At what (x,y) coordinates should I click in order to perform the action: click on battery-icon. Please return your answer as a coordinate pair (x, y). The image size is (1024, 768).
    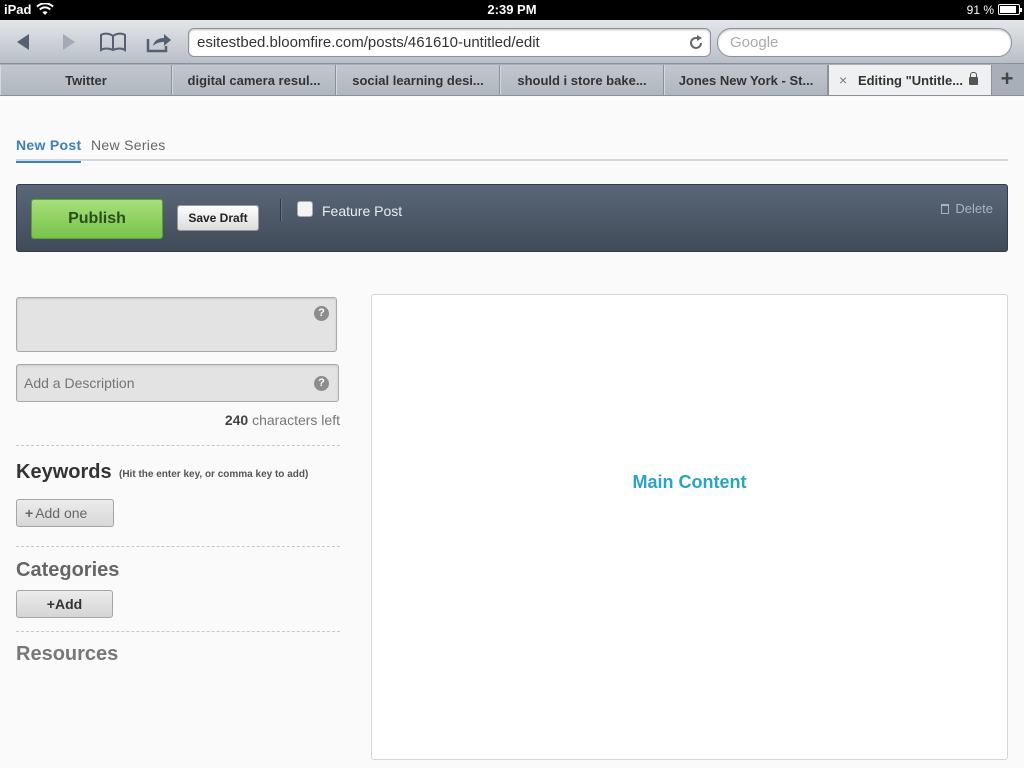
    Looking at the image, I should click on (1010, 9).